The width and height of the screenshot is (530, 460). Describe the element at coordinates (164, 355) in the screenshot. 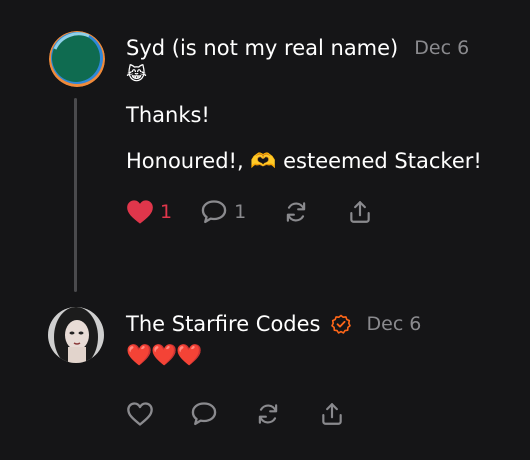

I see `comment-text: ❤️❤️❤️` at that location.